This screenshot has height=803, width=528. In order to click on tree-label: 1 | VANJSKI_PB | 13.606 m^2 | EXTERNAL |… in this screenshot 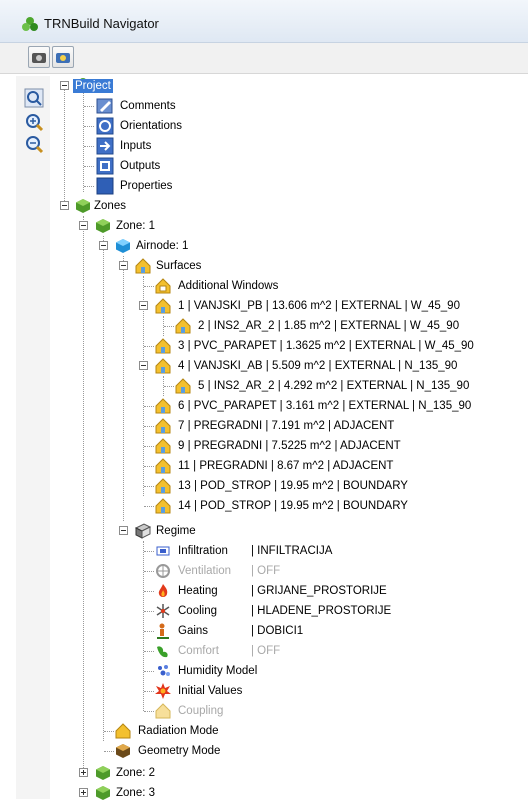, I will do `click(319, 306)`.